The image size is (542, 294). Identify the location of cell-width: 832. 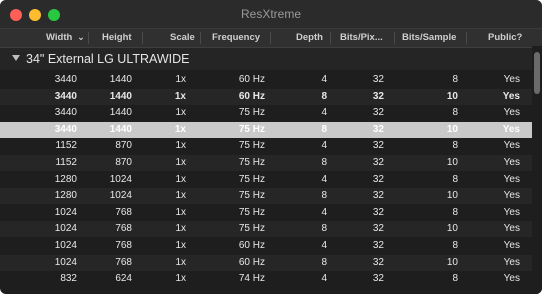
(68, 279).